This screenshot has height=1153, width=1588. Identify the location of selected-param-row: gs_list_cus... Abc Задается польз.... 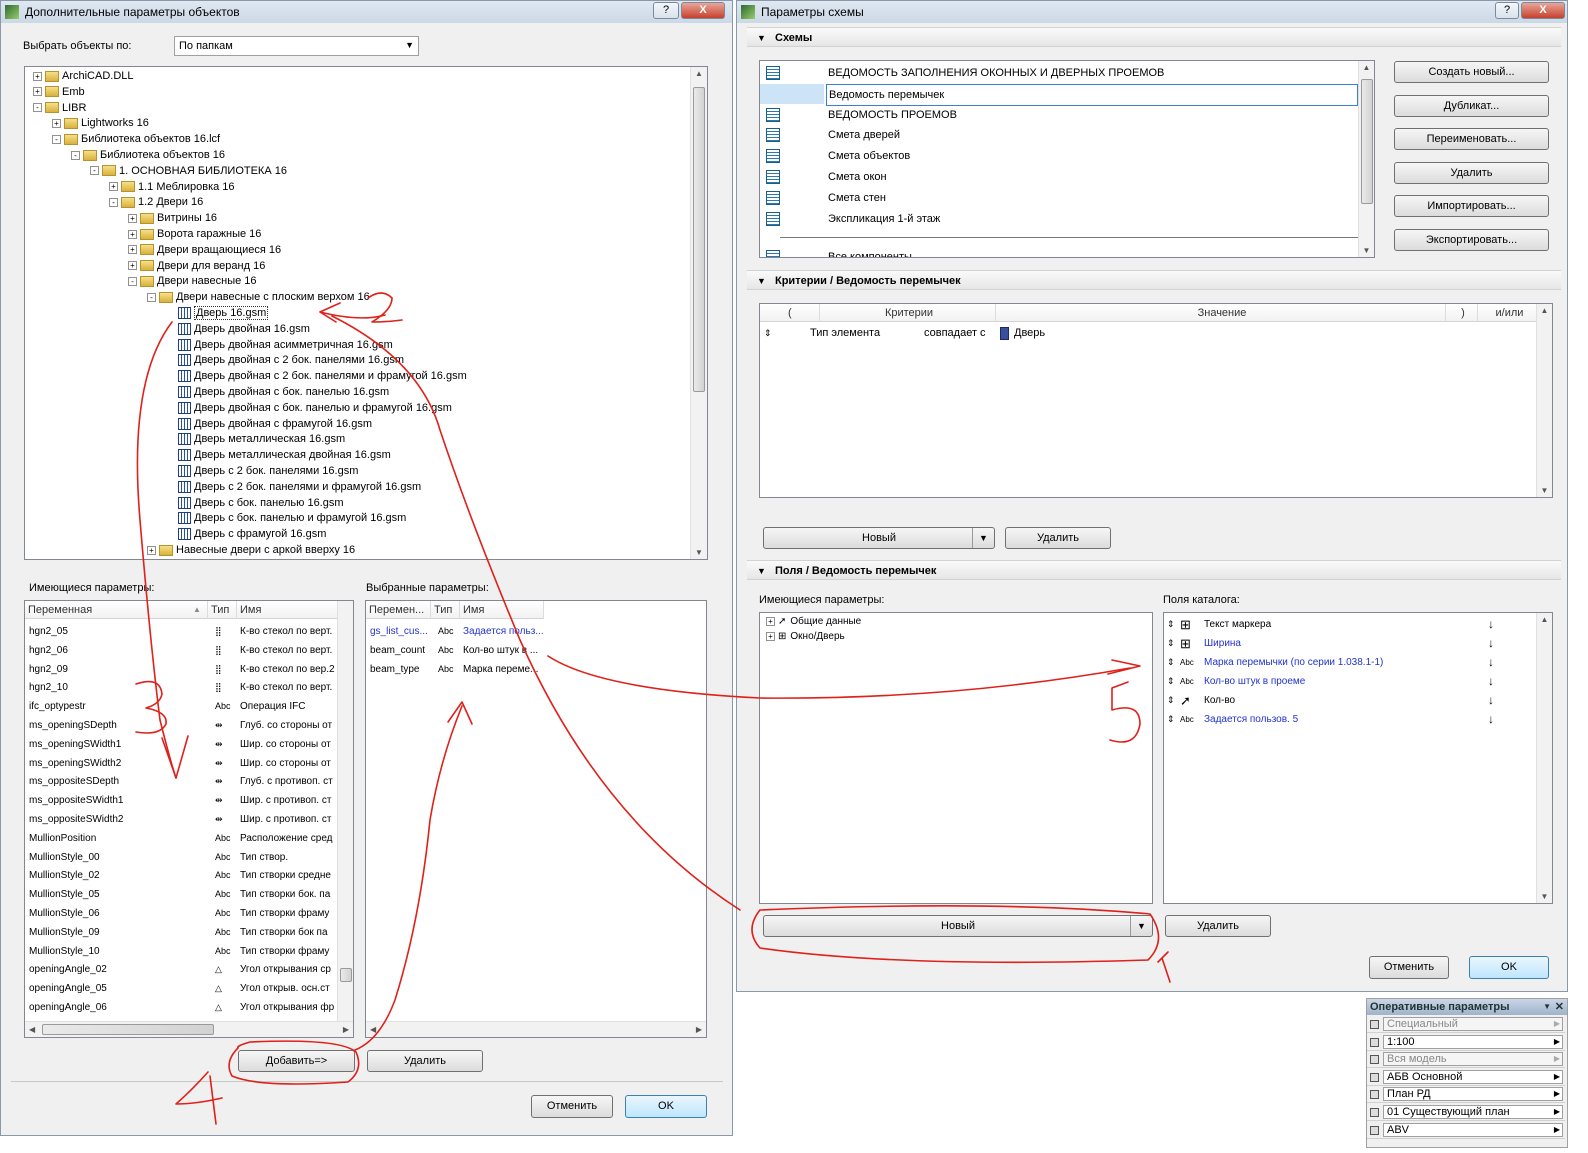
(455, 631).